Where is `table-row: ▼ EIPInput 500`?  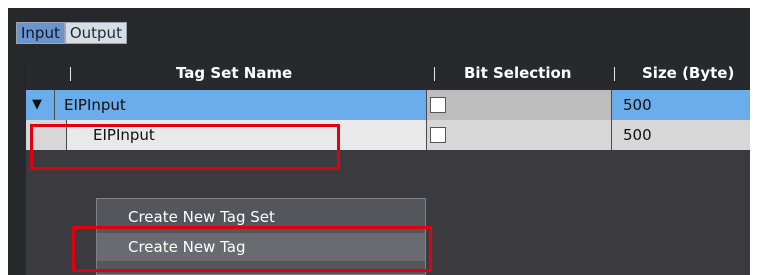 table-row: ▼ EIPInput 500 is located at coordinates (388, 105).